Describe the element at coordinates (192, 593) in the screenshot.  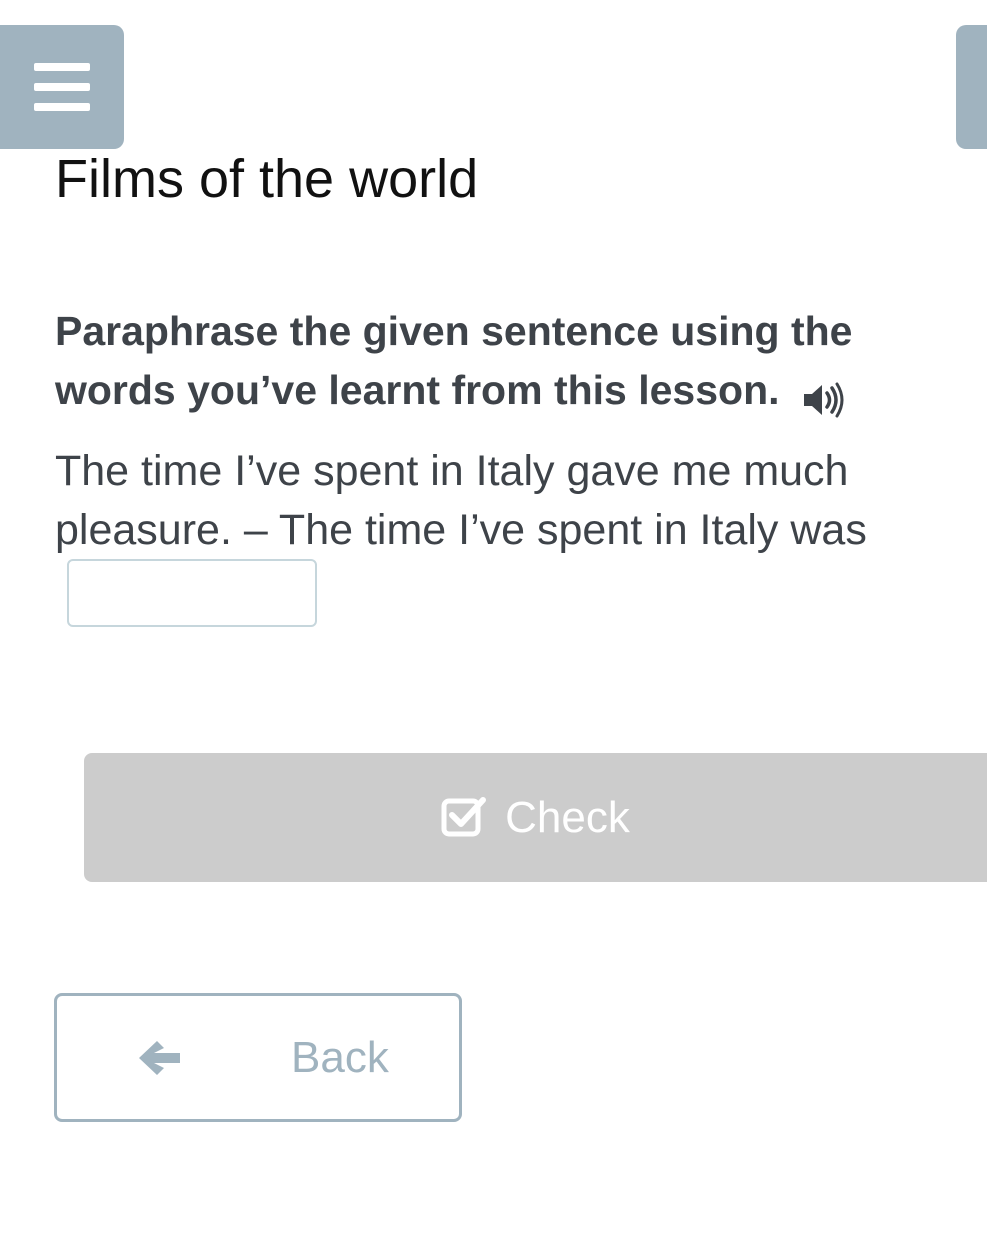
I see `answer-input` at that location.